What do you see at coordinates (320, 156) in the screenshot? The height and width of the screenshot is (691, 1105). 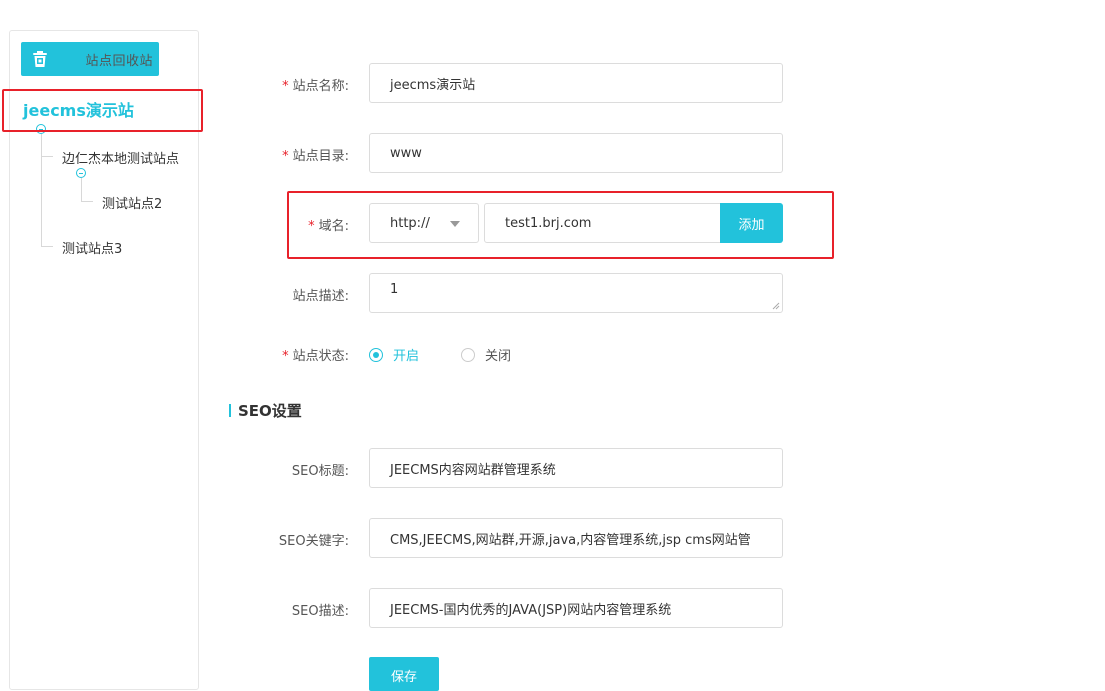 I see `site-dir-label-text: 站点目录:` at bounding box center [320, 156].